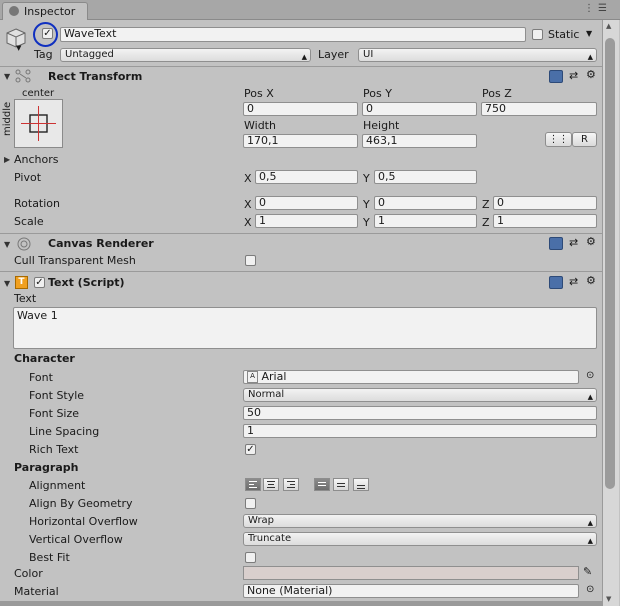 The width and height of the screenshot is (620, 606). I want to click on anchor-preset-button, so click(38, 123).